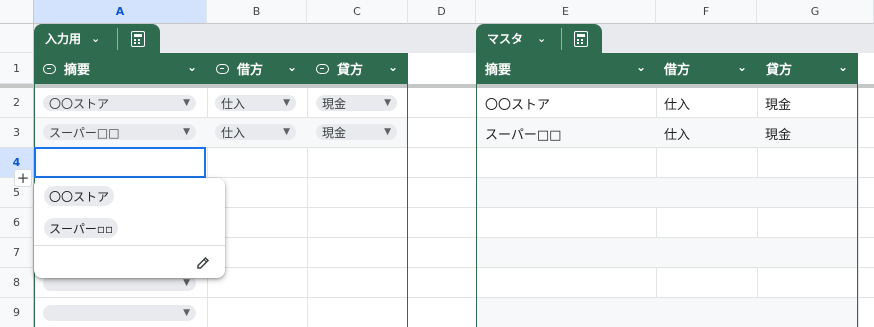 This screenshot has width=874, height=327. What do you see at coordinates (203, 263) in the screenshot?
I see `pencil-icon` at bounding box center [203, 263].